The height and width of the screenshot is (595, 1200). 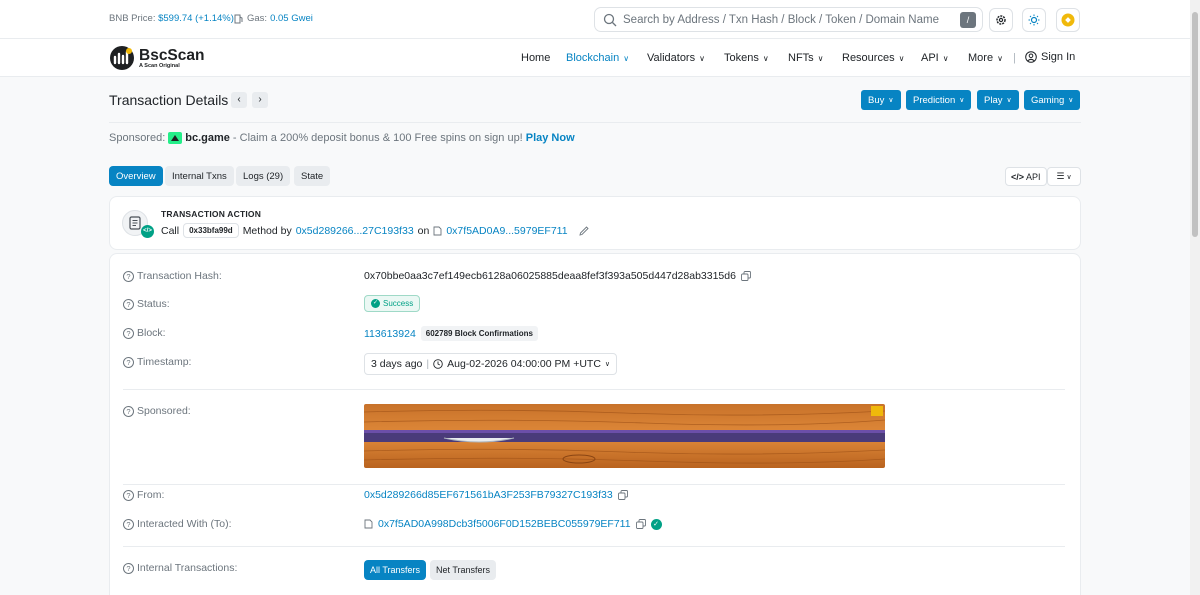 What do you see at coordinates (257, 18) in the screenshot?
I see `gas-label: Gas:` at bounding box center [257, 18].